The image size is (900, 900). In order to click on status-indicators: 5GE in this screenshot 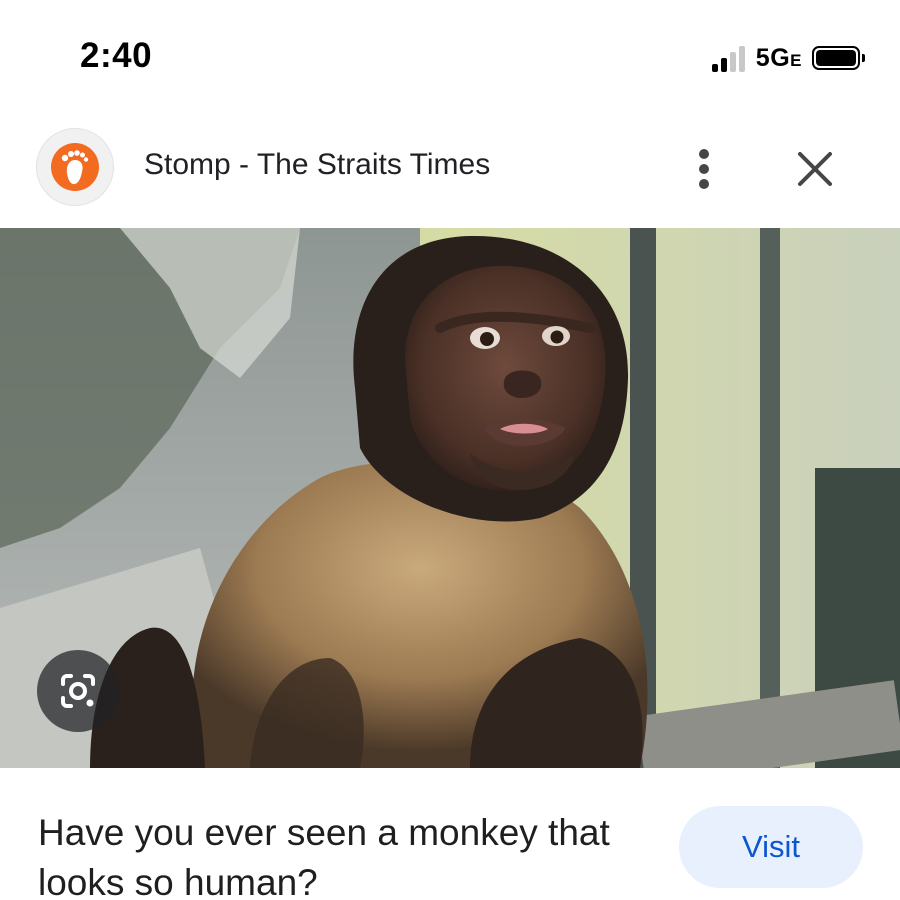, I will do `click(788, 58)`.